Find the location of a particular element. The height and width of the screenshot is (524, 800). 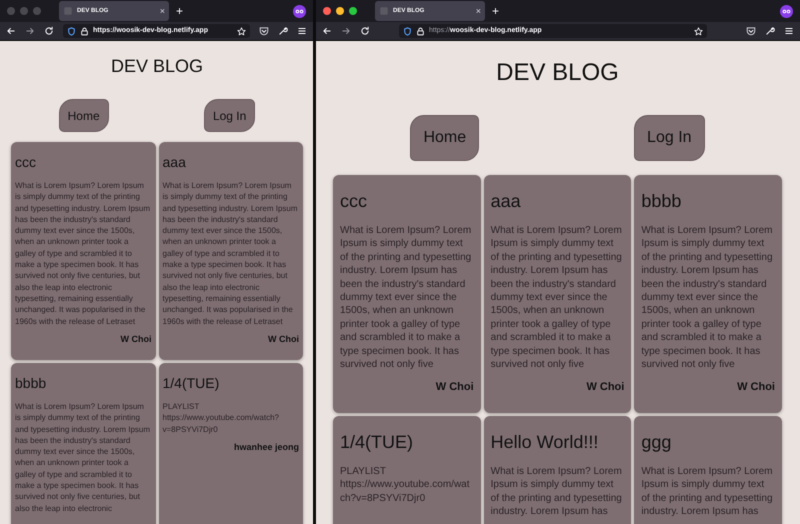

post-author: hwanhee jeong is located at coordinates (265, 447).